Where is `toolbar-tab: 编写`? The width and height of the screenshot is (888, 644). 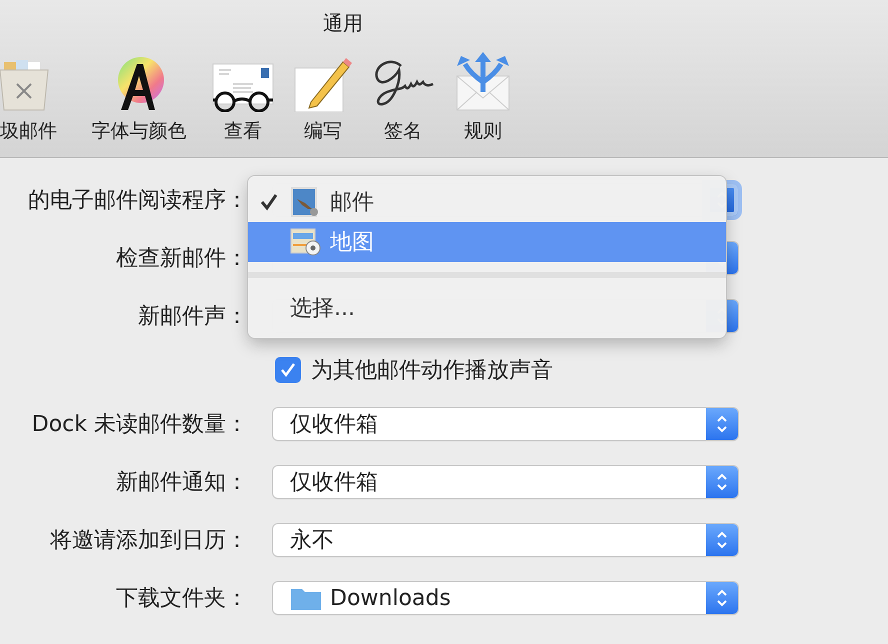 toolbar-tab: 编写 is located at coordinates (323, 131).